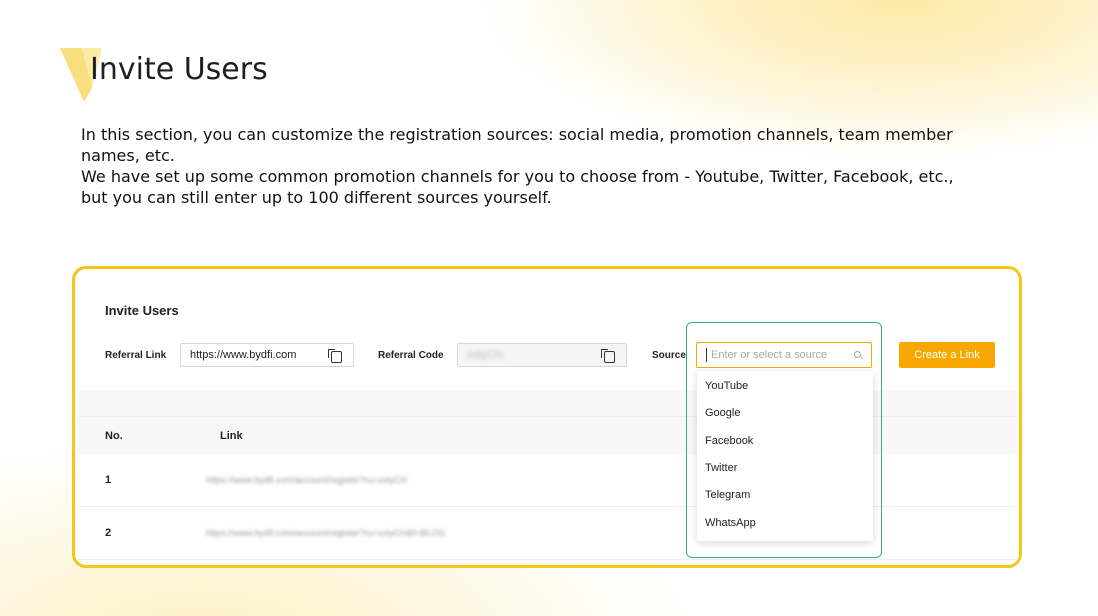  Describe the element at coordinates (108, 480) in the screenshot. I see `row-number: 1` at that location.